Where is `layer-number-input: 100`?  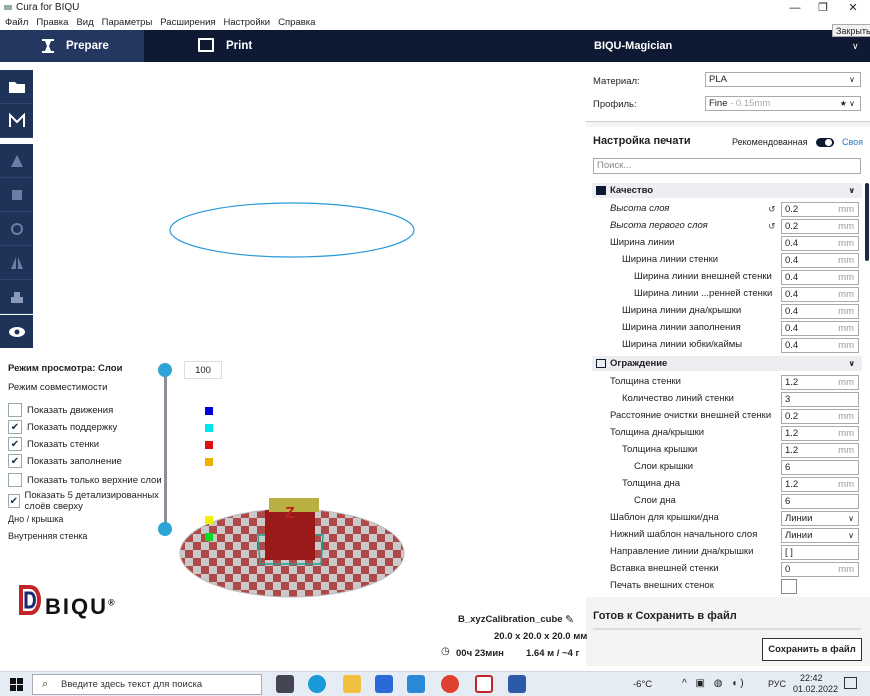 layer-number-input: 100 is located at coordinates (203, 370).